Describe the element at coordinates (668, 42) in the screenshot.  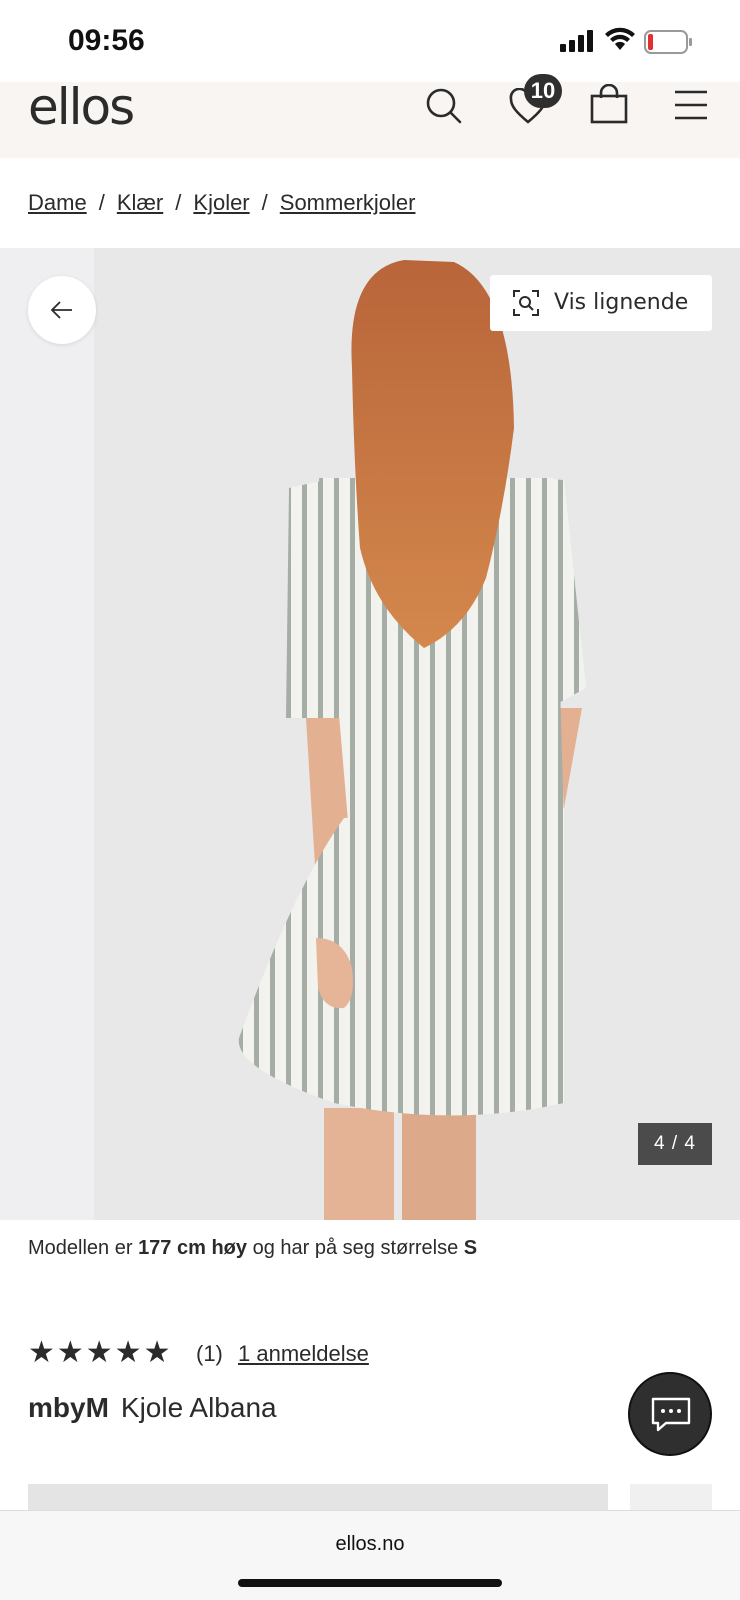
I see `battery-icon` at that location.